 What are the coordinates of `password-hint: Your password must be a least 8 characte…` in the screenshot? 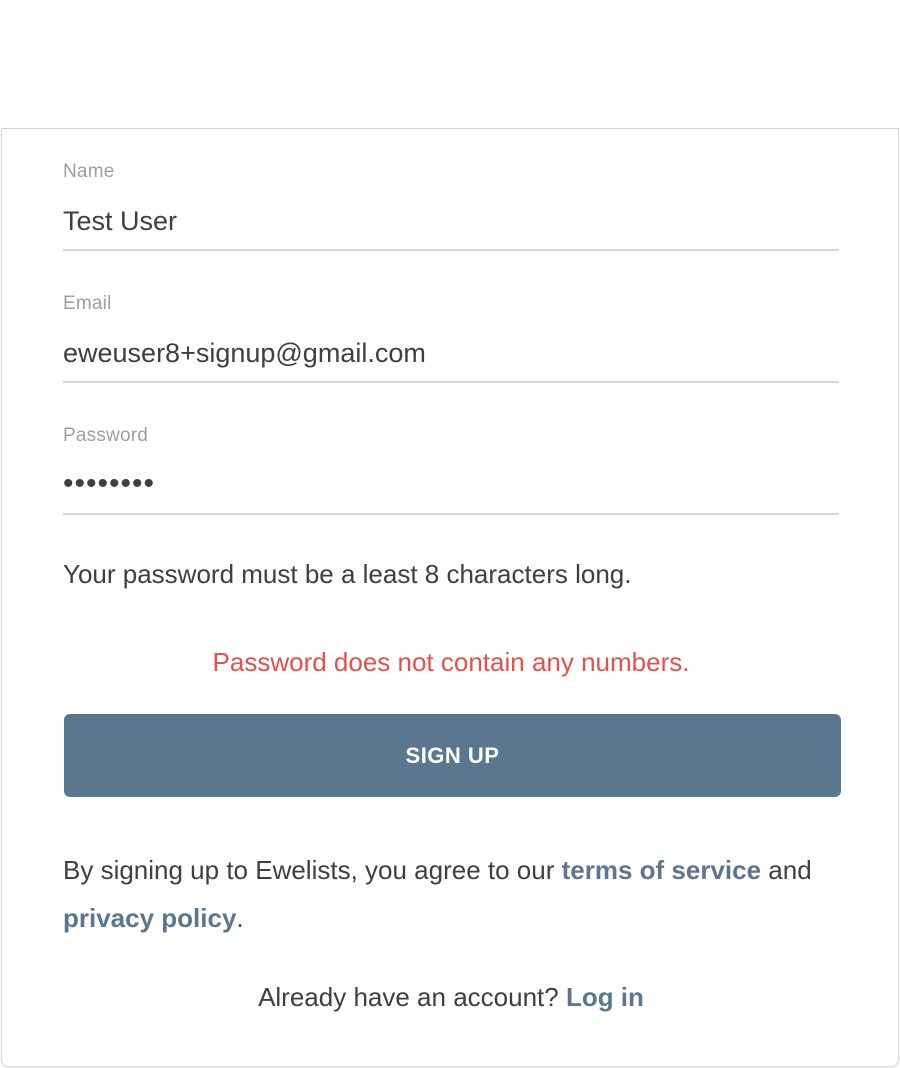 It's located at (347, 574).